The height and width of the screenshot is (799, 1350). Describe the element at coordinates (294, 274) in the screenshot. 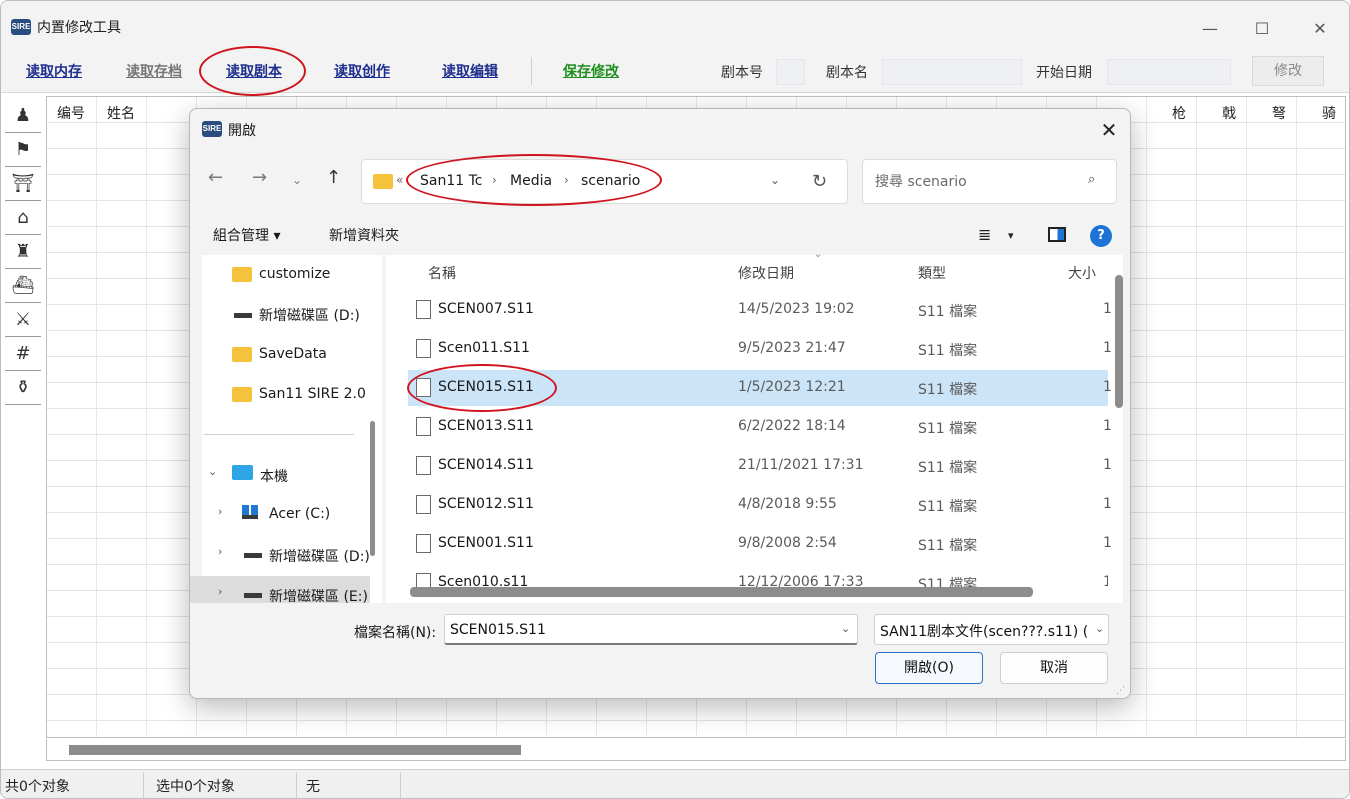

I see `nav-item-customize: customize` at that location.